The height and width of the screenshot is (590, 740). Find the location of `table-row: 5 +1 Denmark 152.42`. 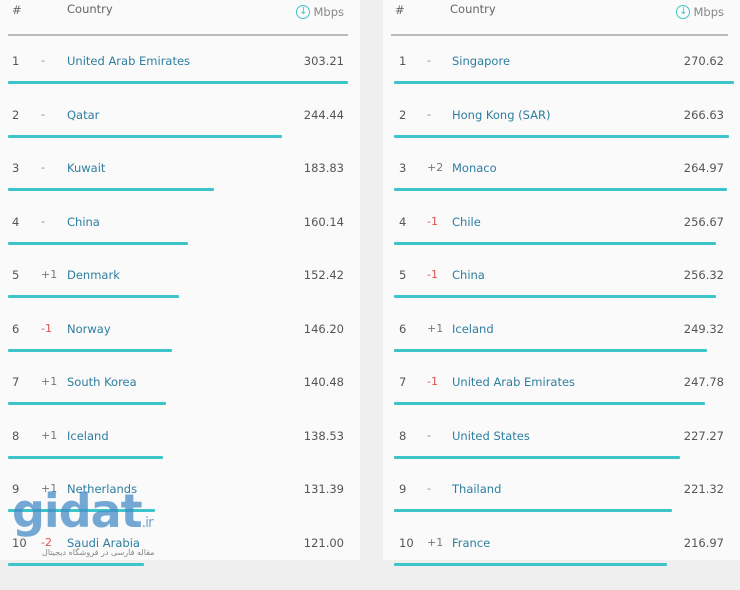

table-row: 5 +1 Denmark 152.42 is located at coordinates (180, 295).